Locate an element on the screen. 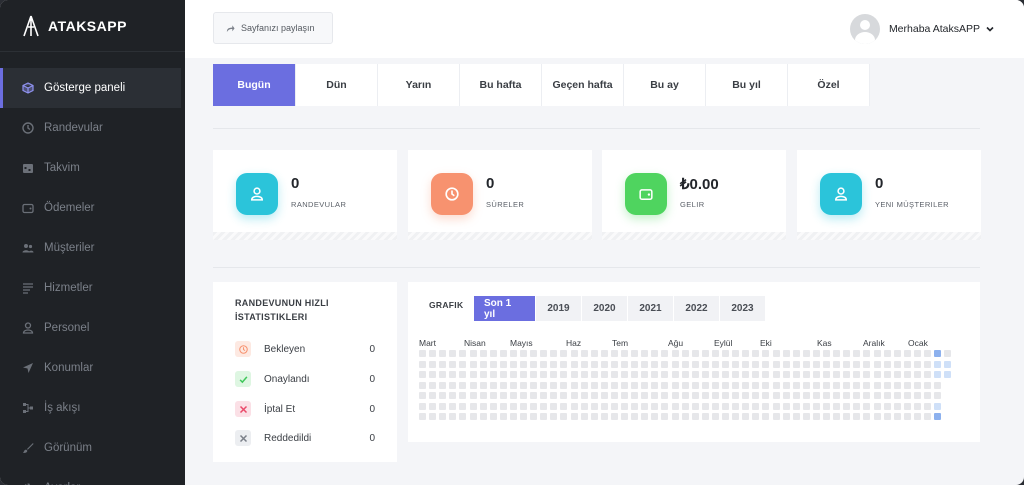 This screenshot has height=485, width=1024. sidebar-item-5: Müşteriler is located at coordinates (92, 248).